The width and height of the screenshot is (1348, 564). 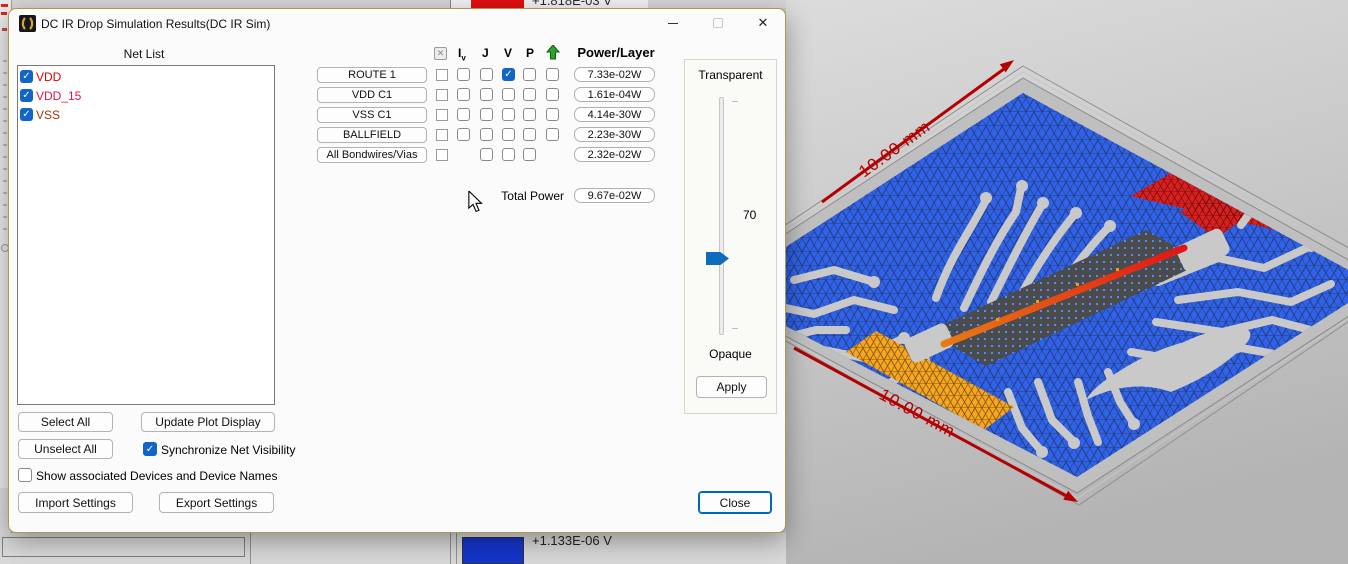 What do you see at coordinates (372, 135) in the screenshot?
I see `layer-button: BALLFIELD` at bounding box center [372, 135].